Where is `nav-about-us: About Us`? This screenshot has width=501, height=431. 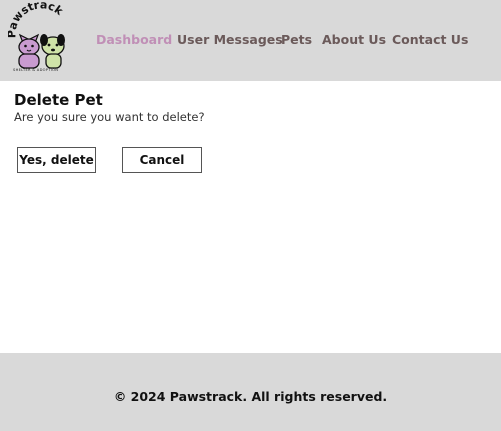 nav-about-us: About Us is located at coordinates (354, 39).